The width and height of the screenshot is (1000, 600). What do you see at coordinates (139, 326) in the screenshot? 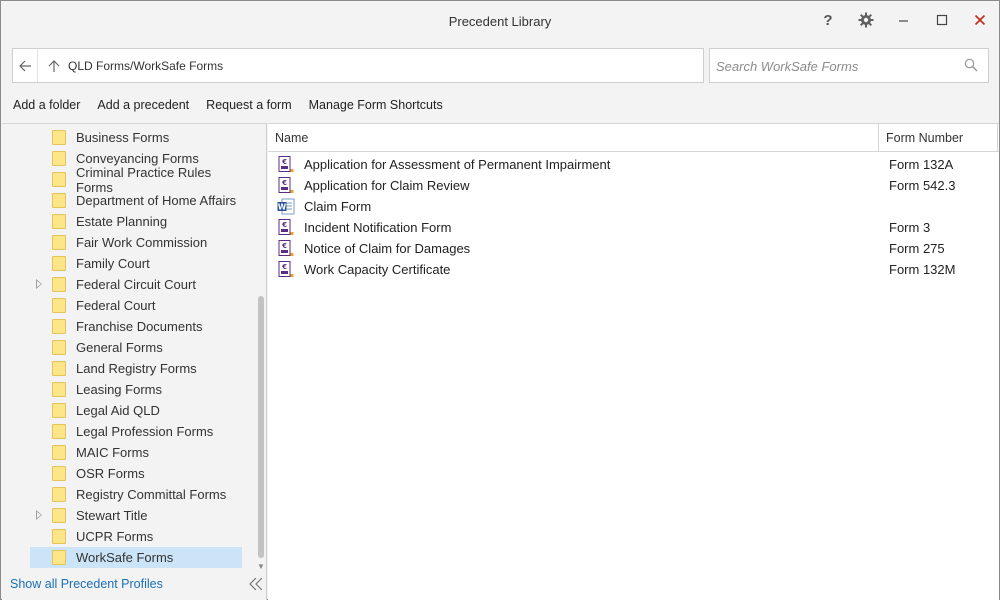
I see `tree-item-label: Franchise Documents` at bounding box center [139, 326].